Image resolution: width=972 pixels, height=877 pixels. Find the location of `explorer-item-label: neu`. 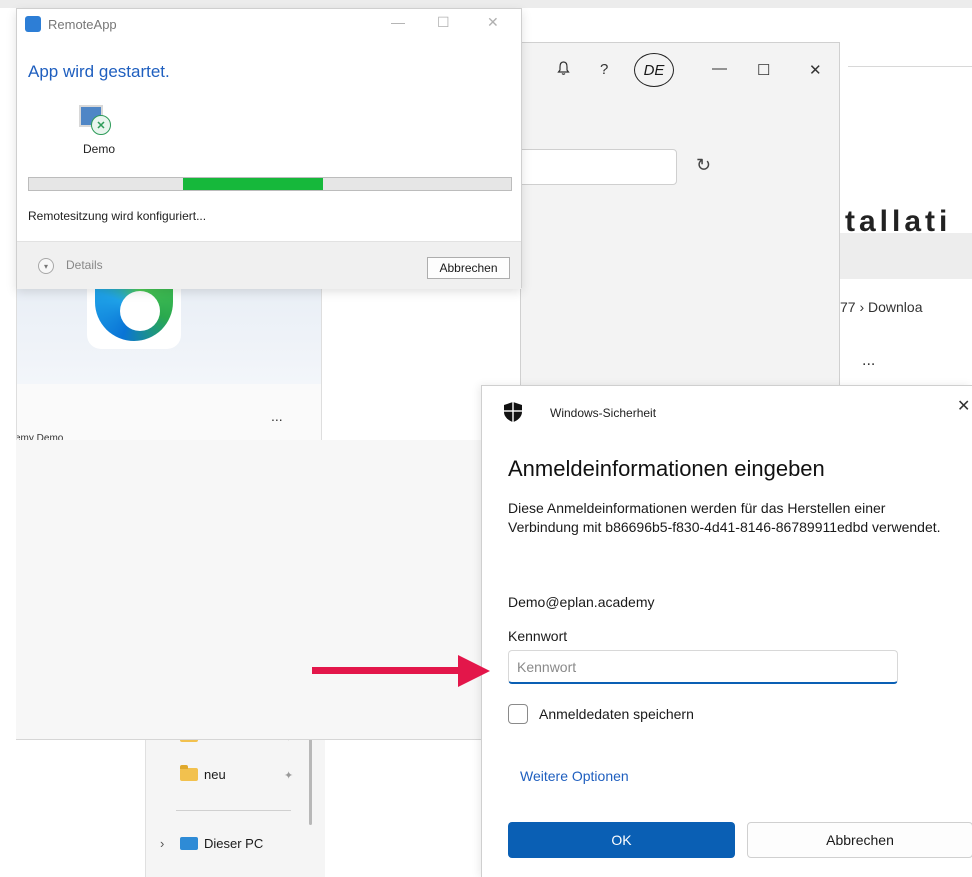

explorer-item-label: neu is located at coordinates (215, 774).